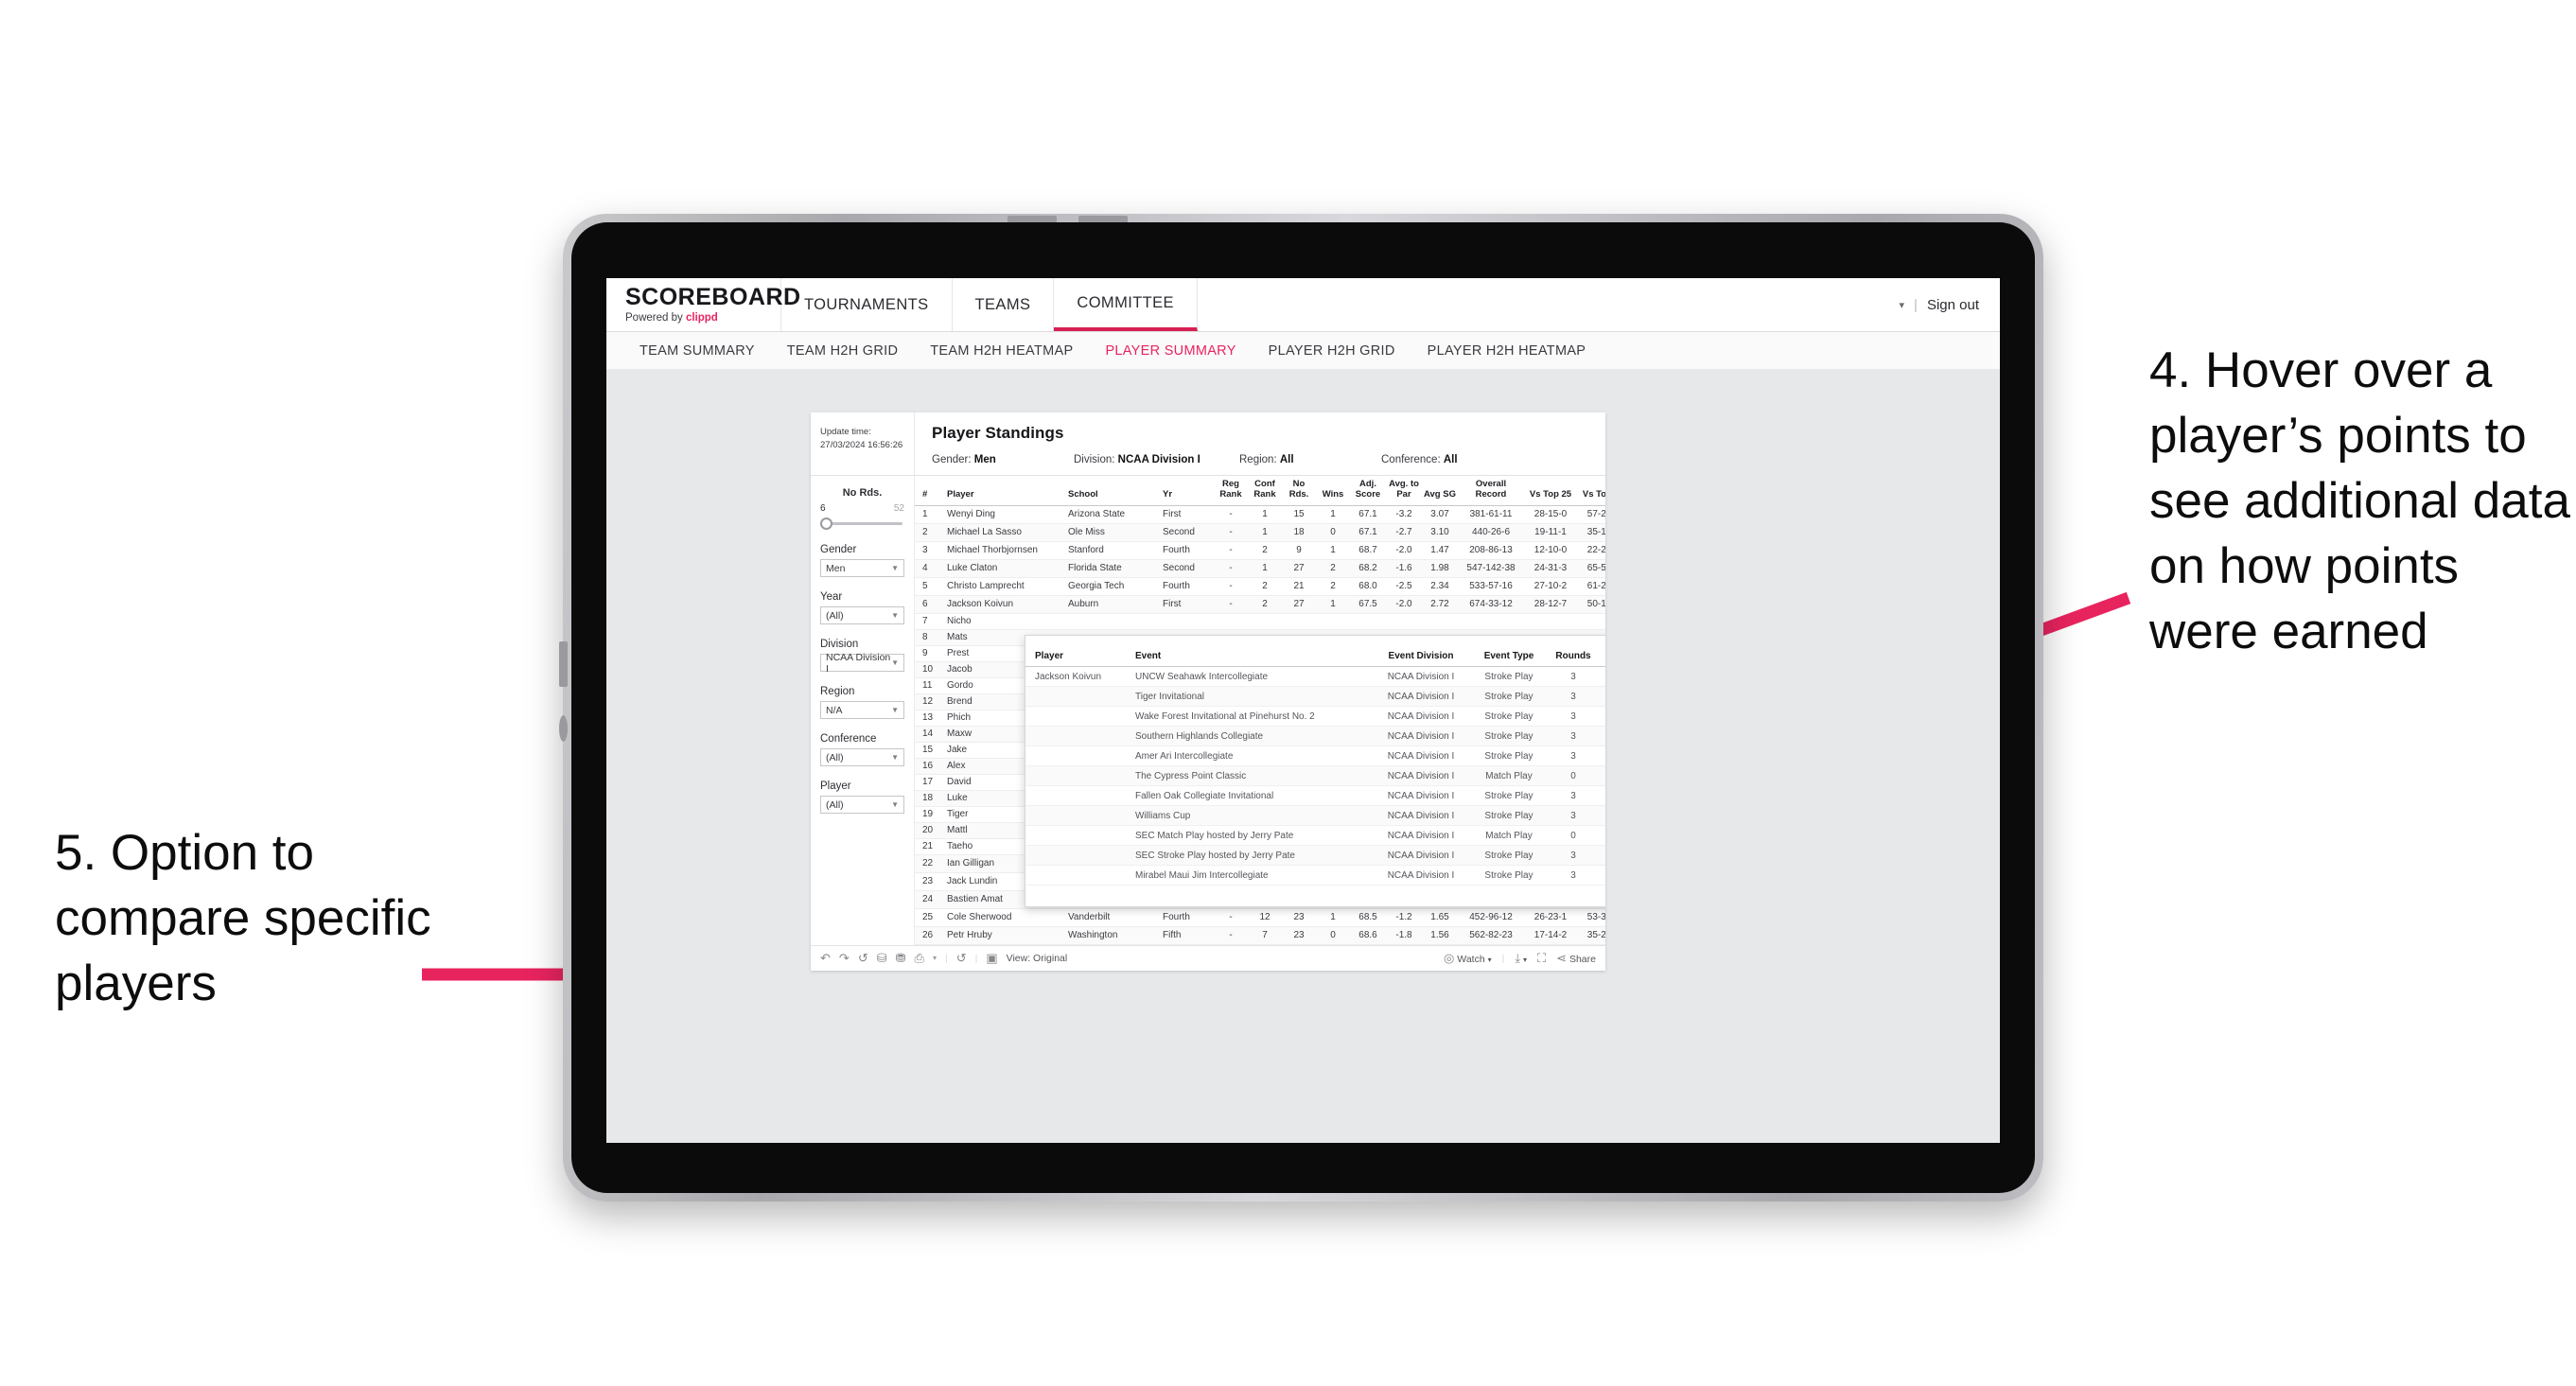 This screenshot has width=2576, height=1386. I want to click on filter-conference-select: (All) ▼, so click(862, 757).